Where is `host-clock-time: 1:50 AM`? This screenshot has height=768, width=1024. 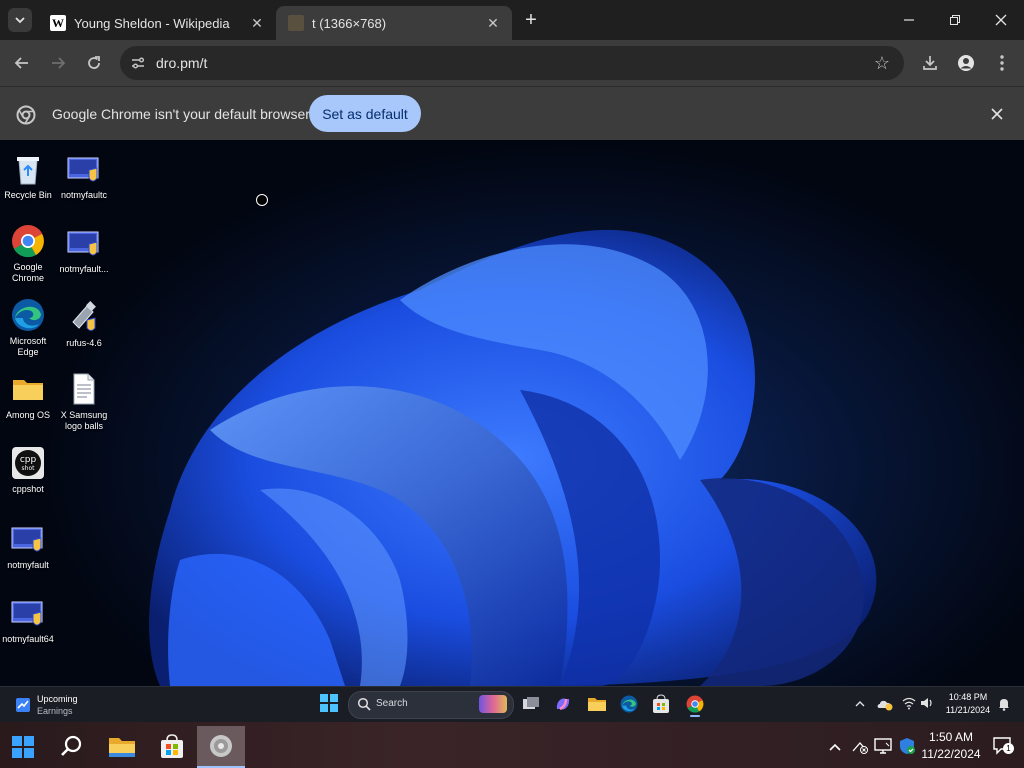
host-clock-time: 1:50 AM is located at coordinates (951, 737).